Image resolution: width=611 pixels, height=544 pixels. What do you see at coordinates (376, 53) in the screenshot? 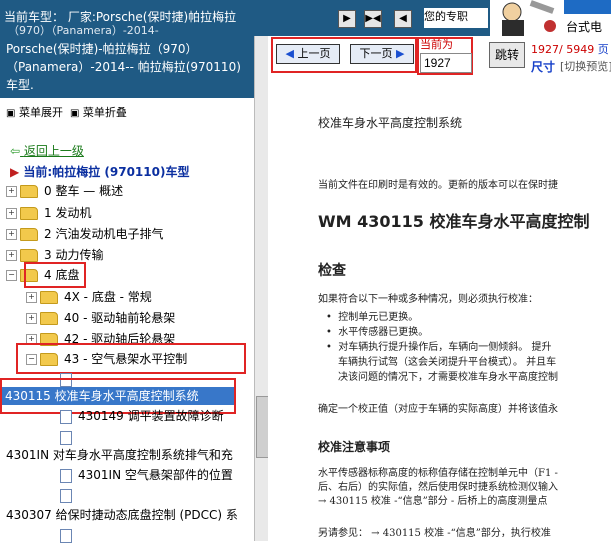
I see `next-page-label: 下一页` at bounding box center [376, 53].